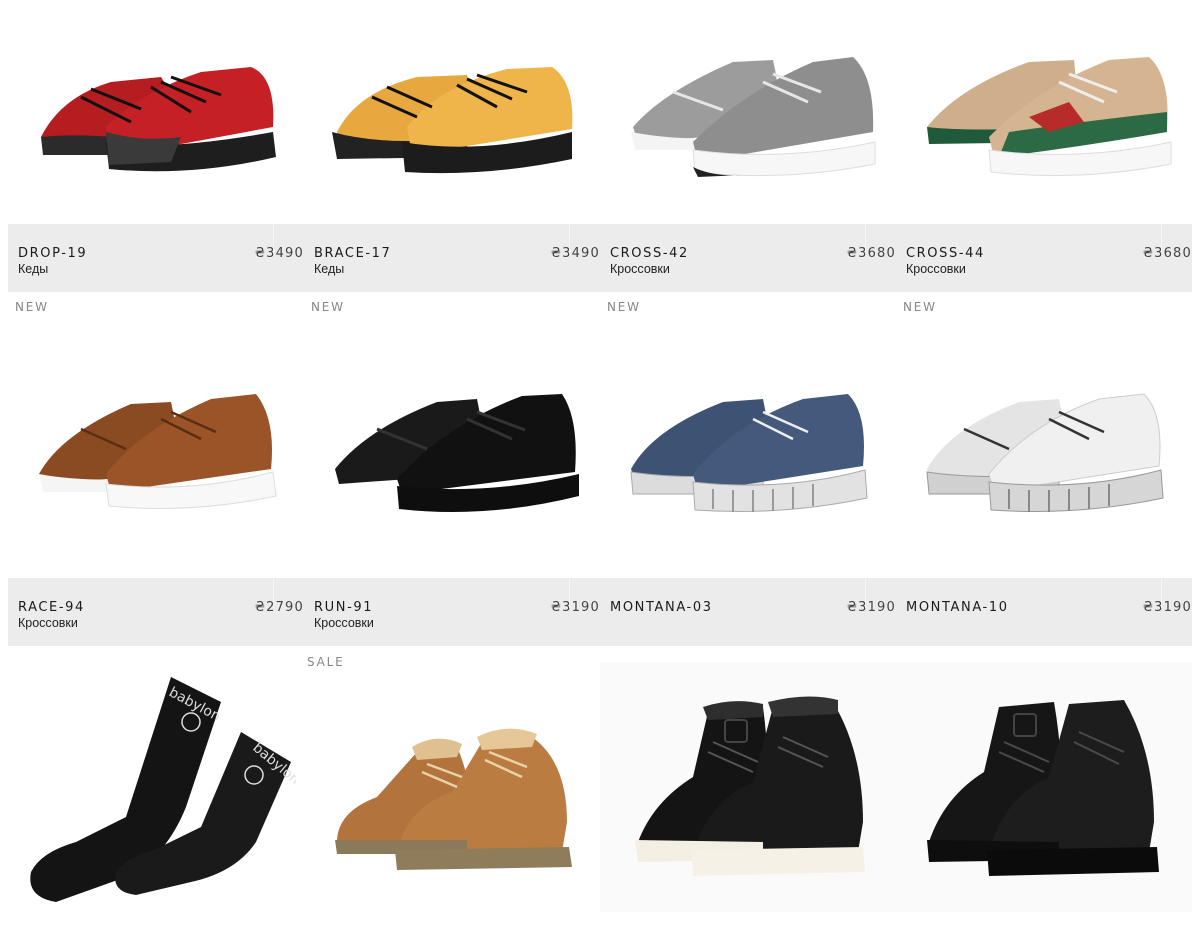  Describe the element at coordinates (749, 453) in the screenshot. I see `navy-canvas-sneaker-icon` at that location.